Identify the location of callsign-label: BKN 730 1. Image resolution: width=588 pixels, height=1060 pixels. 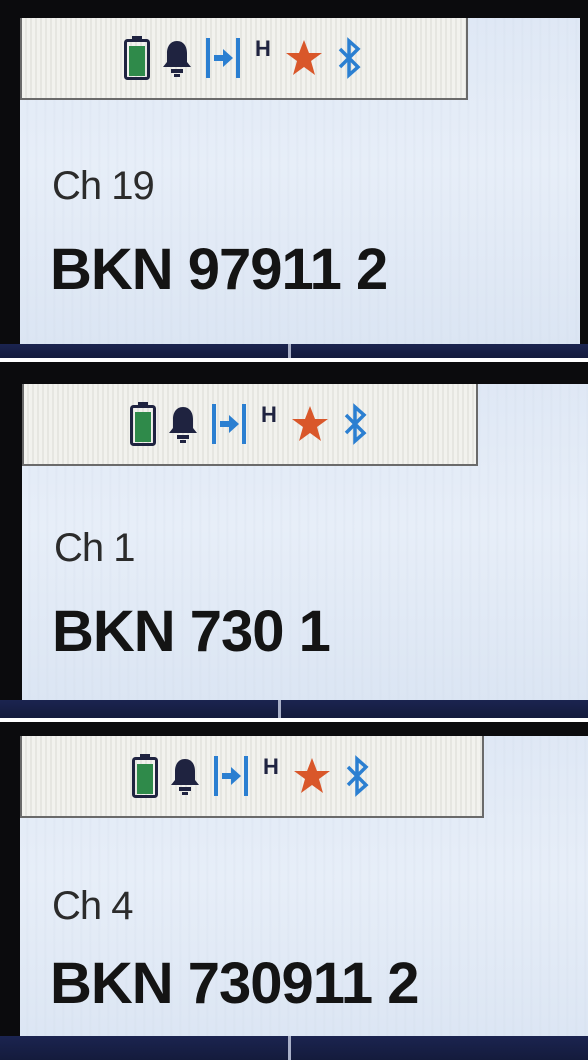
(191, 631).